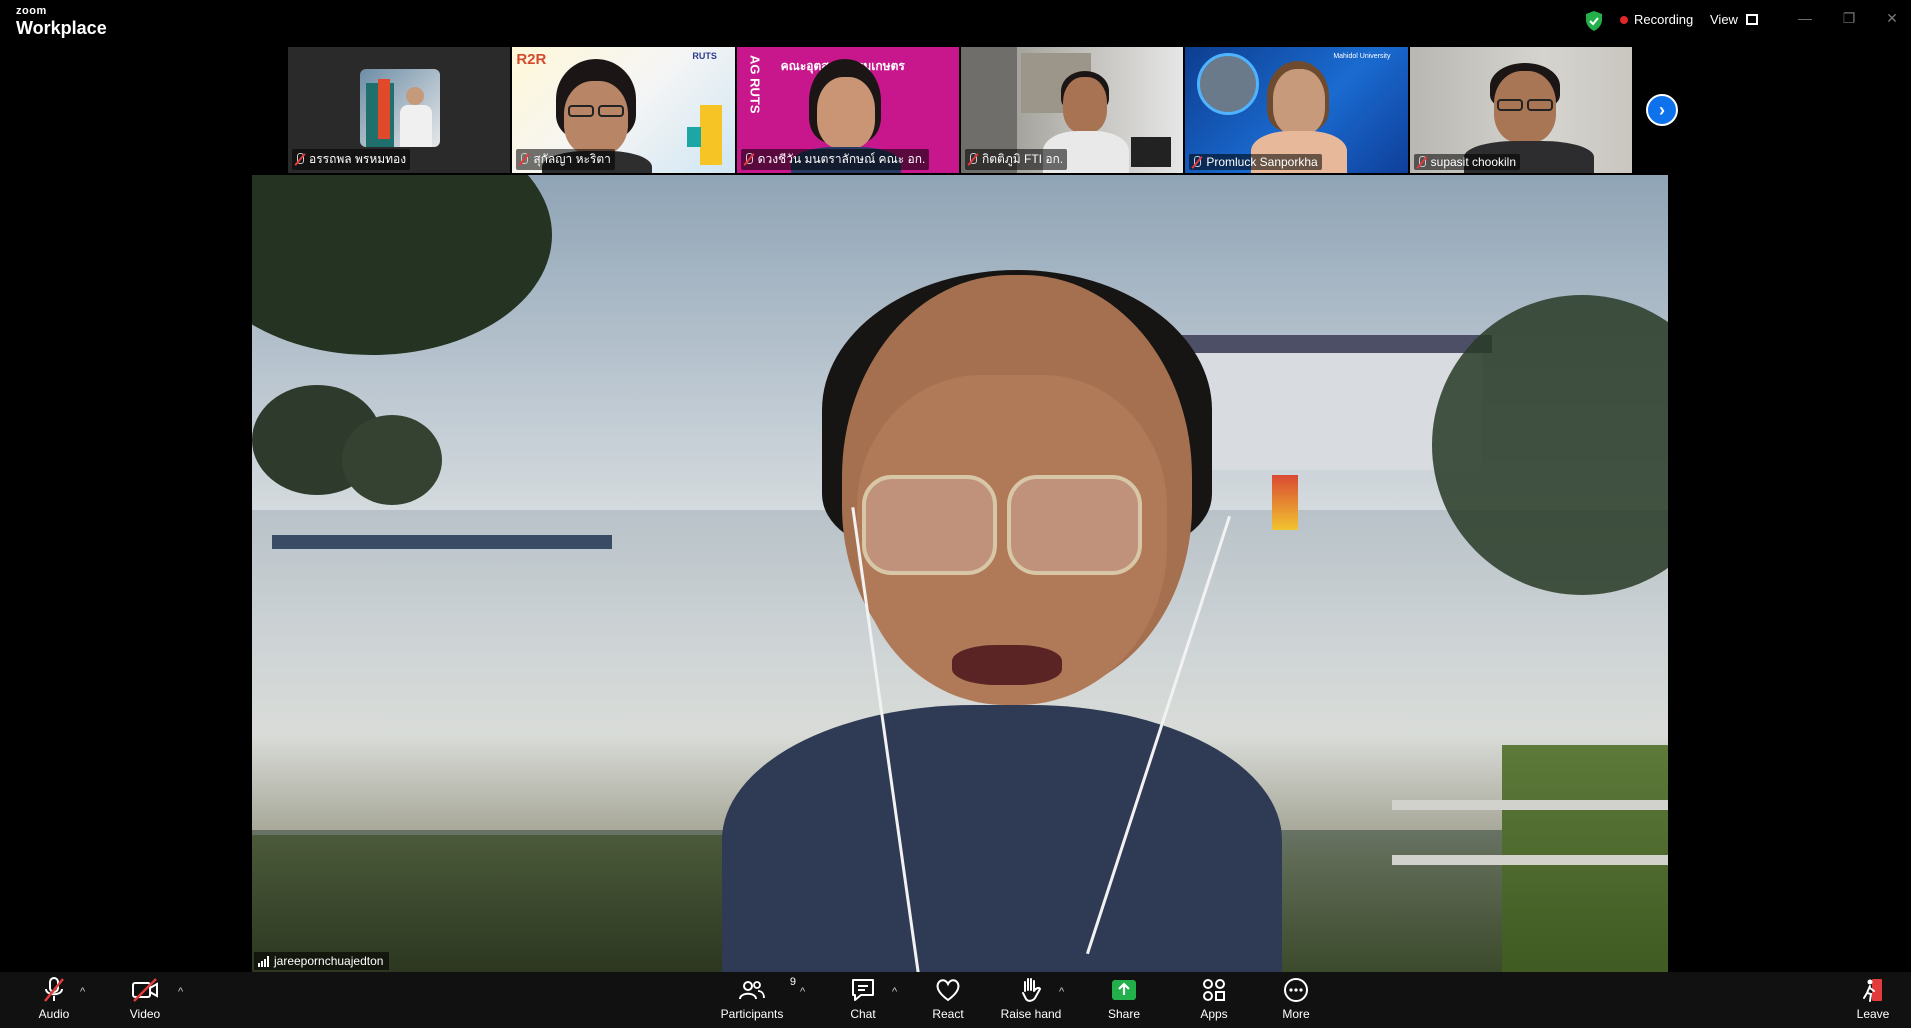 The height and width of the screenshot is (1028, 1911). I want to click on video-options-chevron-icon: ^, so click(180, 992).